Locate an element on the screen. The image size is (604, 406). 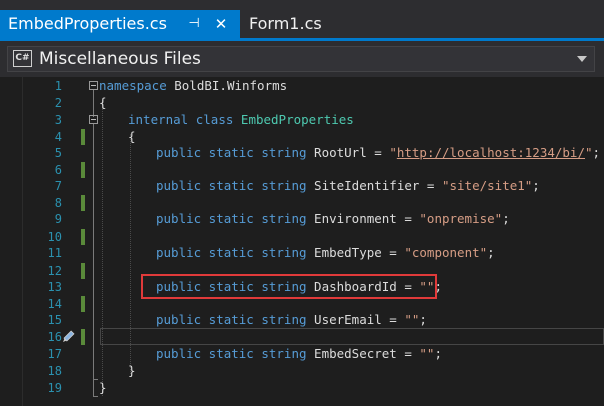
line-number: 8 is located at coordinates (58, 203).